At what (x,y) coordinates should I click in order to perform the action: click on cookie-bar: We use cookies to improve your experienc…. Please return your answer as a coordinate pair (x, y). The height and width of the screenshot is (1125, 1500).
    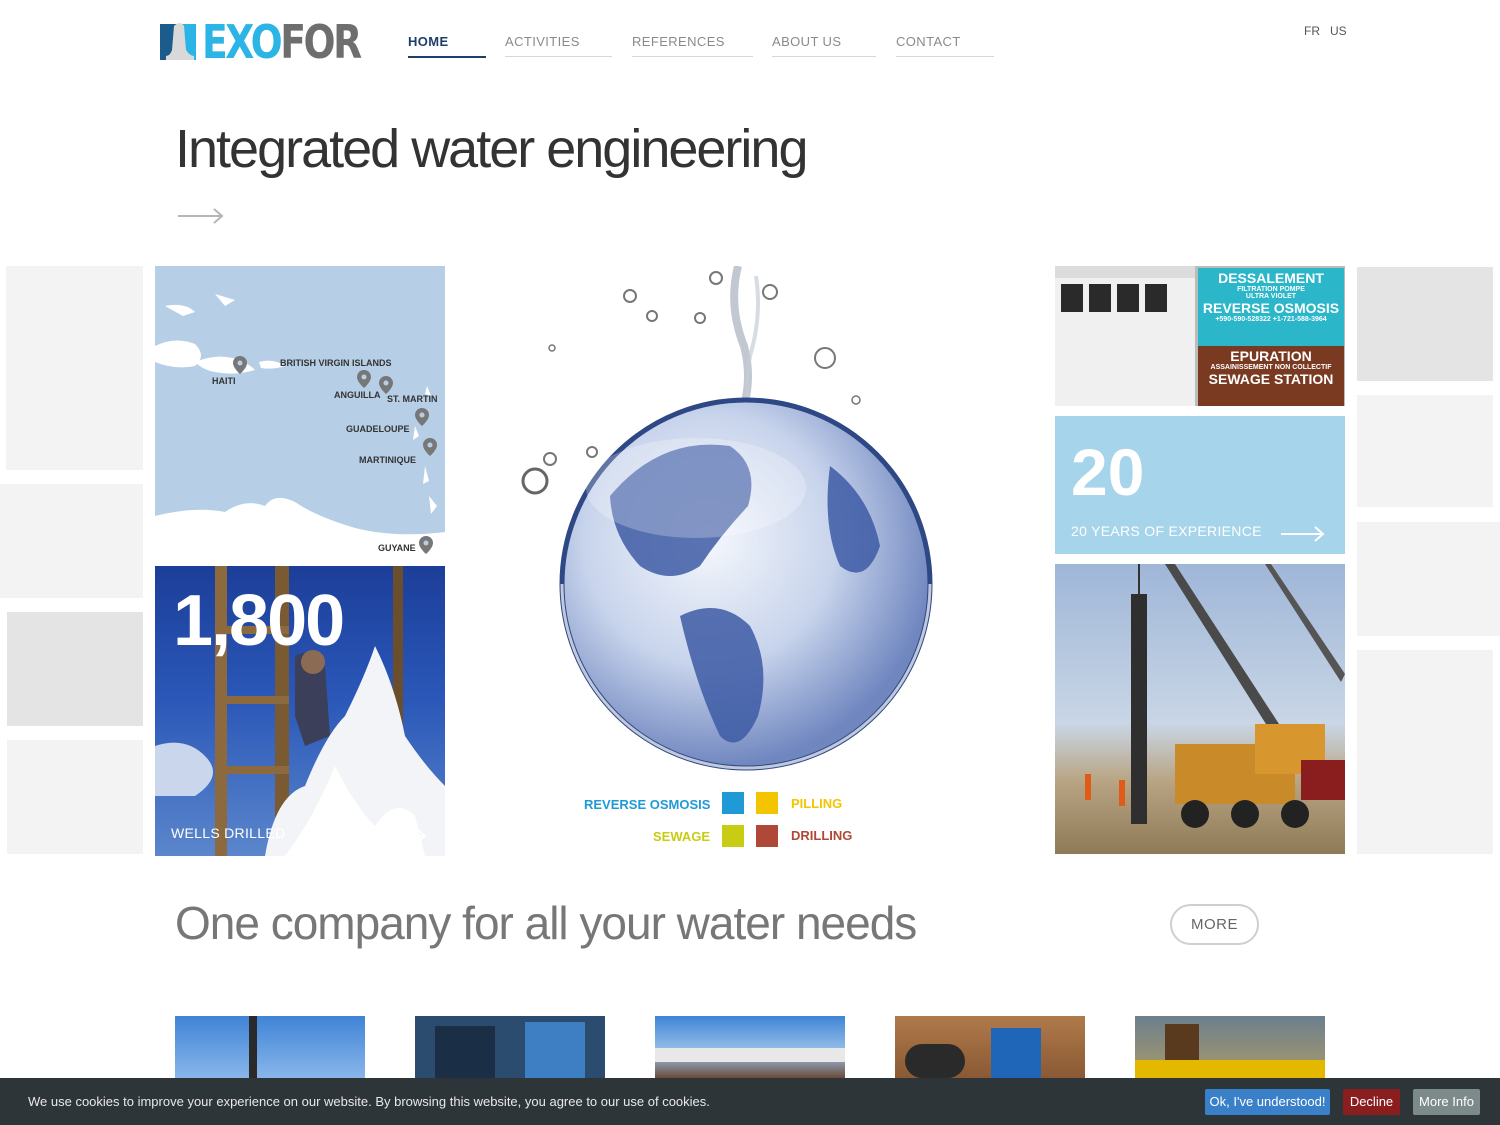
    Looking at the image, I should click on (750, 1101).